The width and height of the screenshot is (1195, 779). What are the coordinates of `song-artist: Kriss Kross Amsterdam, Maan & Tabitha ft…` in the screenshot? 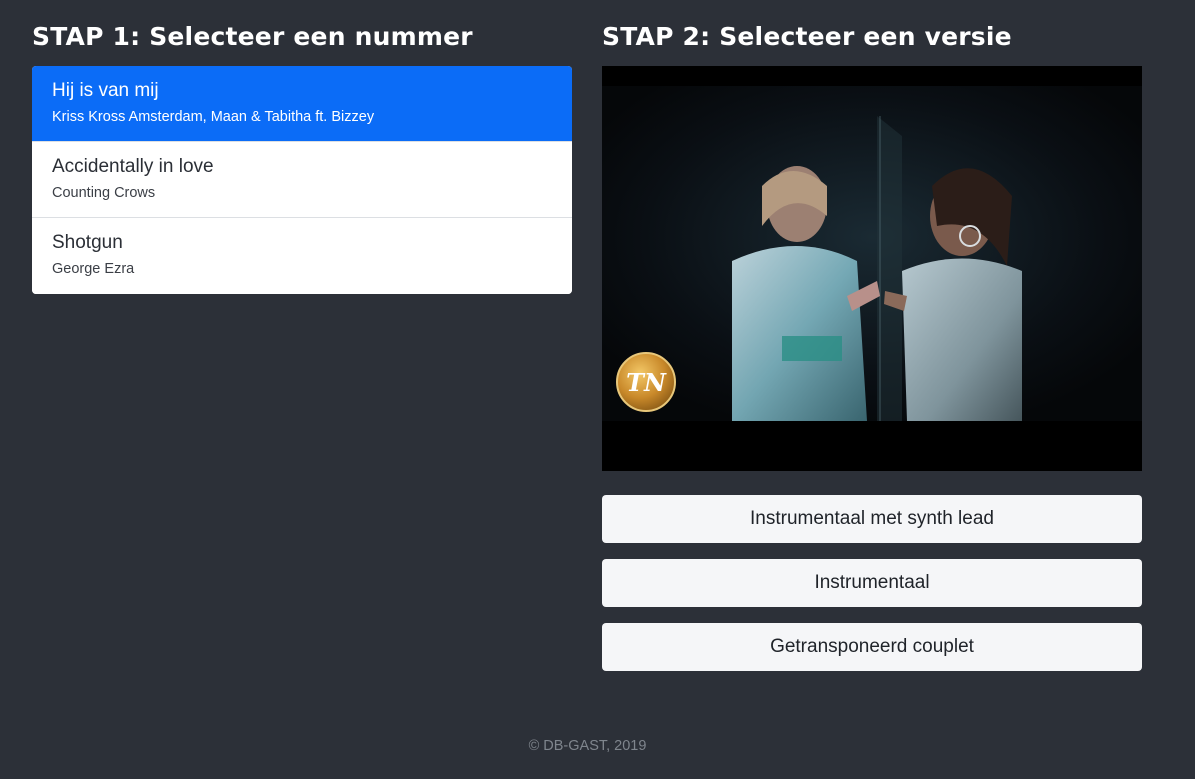 It's located at (213, 117).